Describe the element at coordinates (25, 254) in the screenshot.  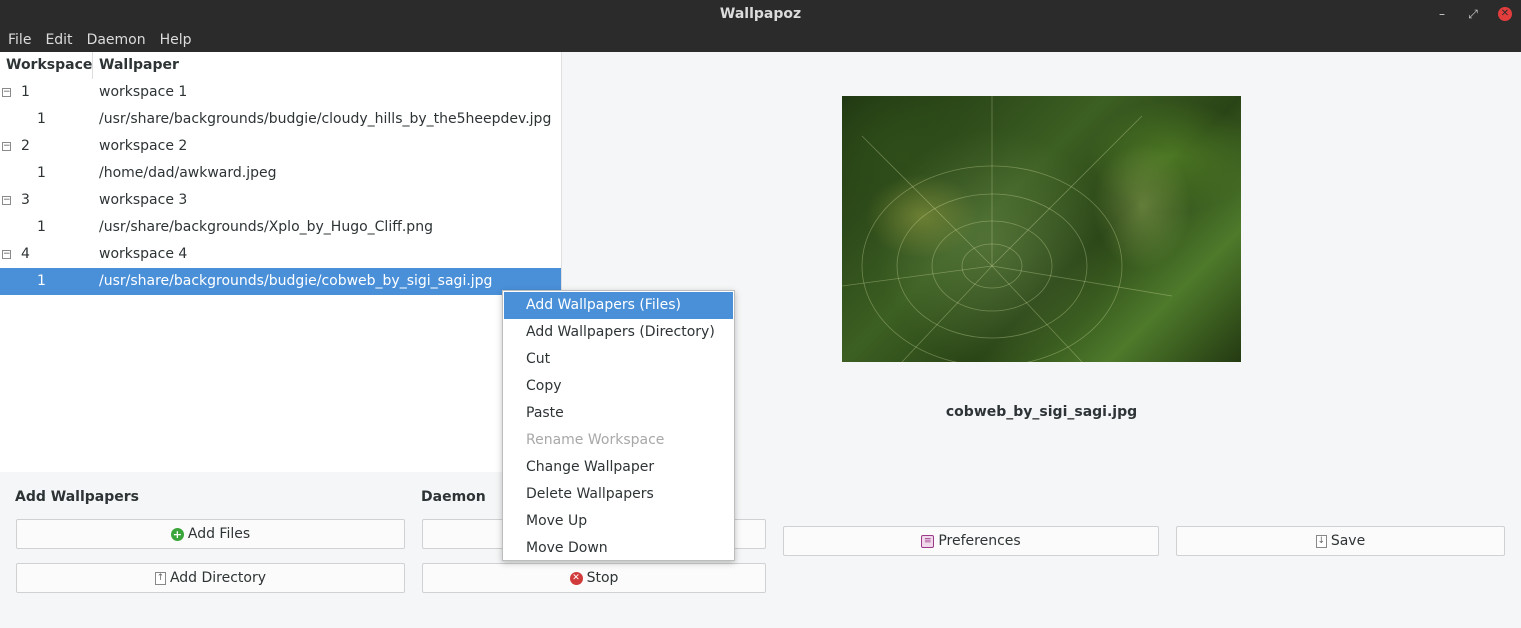
I see `row-workspace-cell: 4` at that location.